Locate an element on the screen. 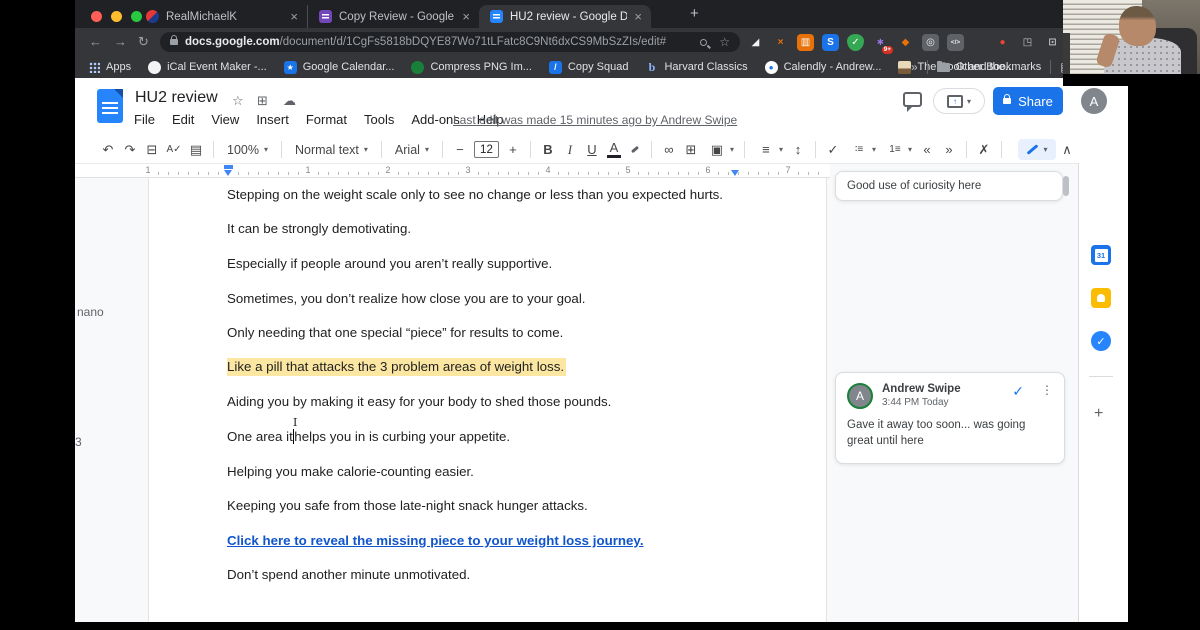 This screenshot has width=1200, height=630. bookmark-apps: Apps is located at coordinates (110, 67).